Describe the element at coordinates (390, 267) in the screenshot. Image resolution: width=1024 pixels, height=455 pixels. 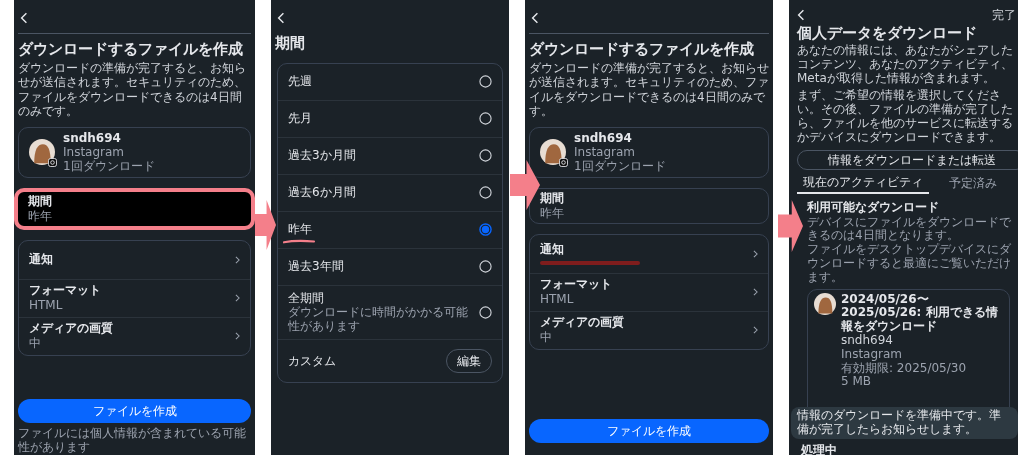
I see `period-option: 過去3年間` at that location.